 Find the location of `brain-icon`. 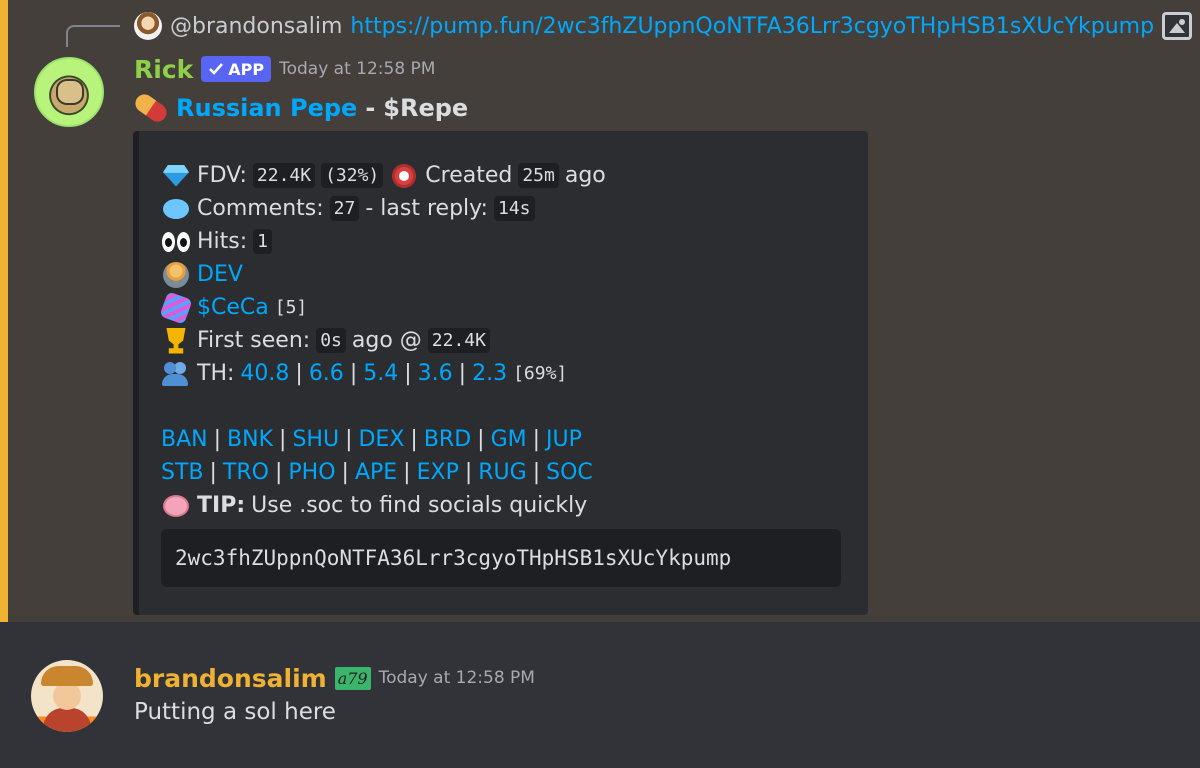

brain-icon is located at coordinates (176, 506).